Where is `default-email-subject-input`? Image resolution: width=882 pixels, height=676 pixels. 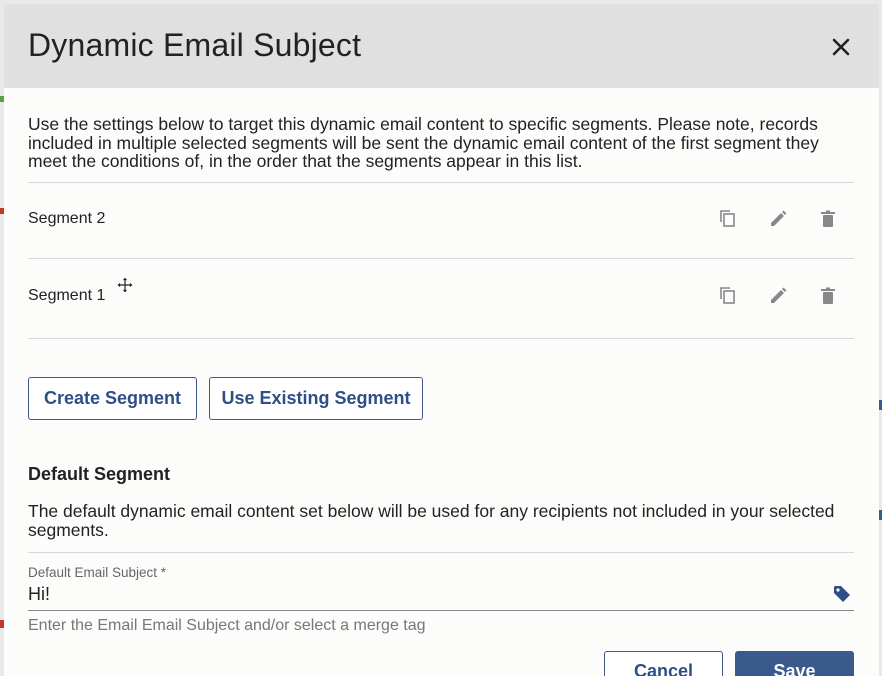 default-email-subject-input is located at coordinates (428, 594).